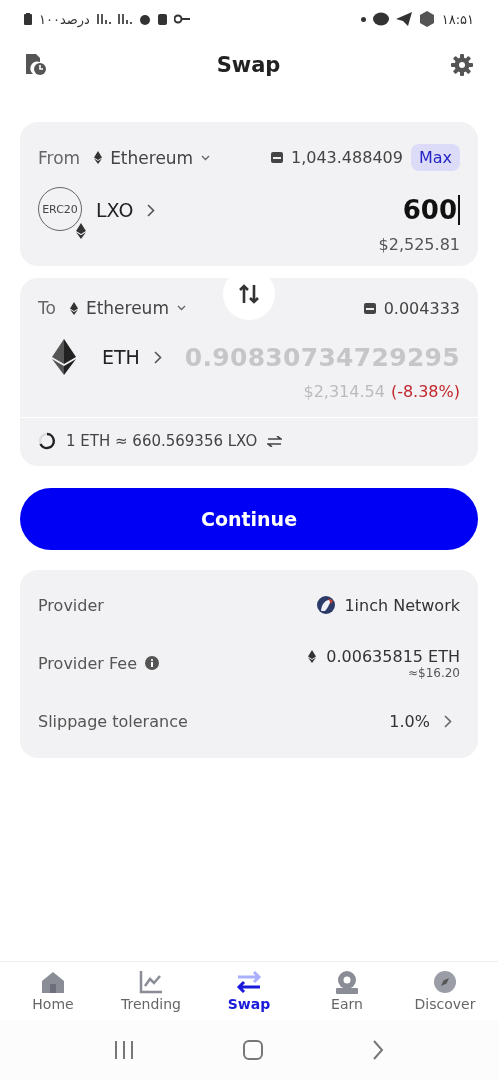  I want to click on settings-icon, so click(462, 65).